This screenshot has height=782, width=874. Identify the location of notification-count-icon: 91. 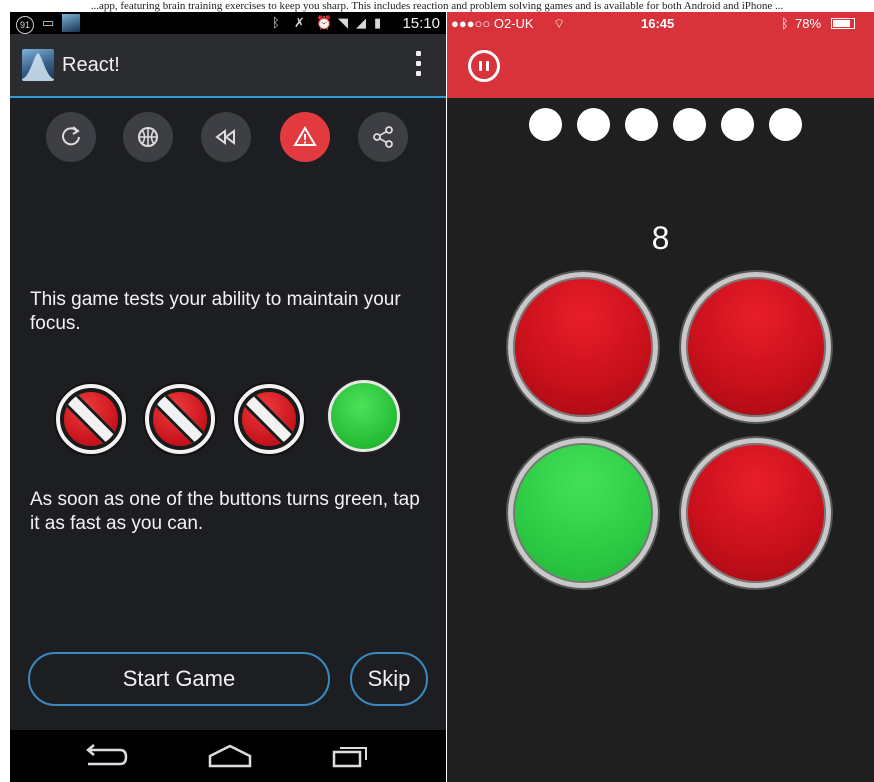
(25, 25).